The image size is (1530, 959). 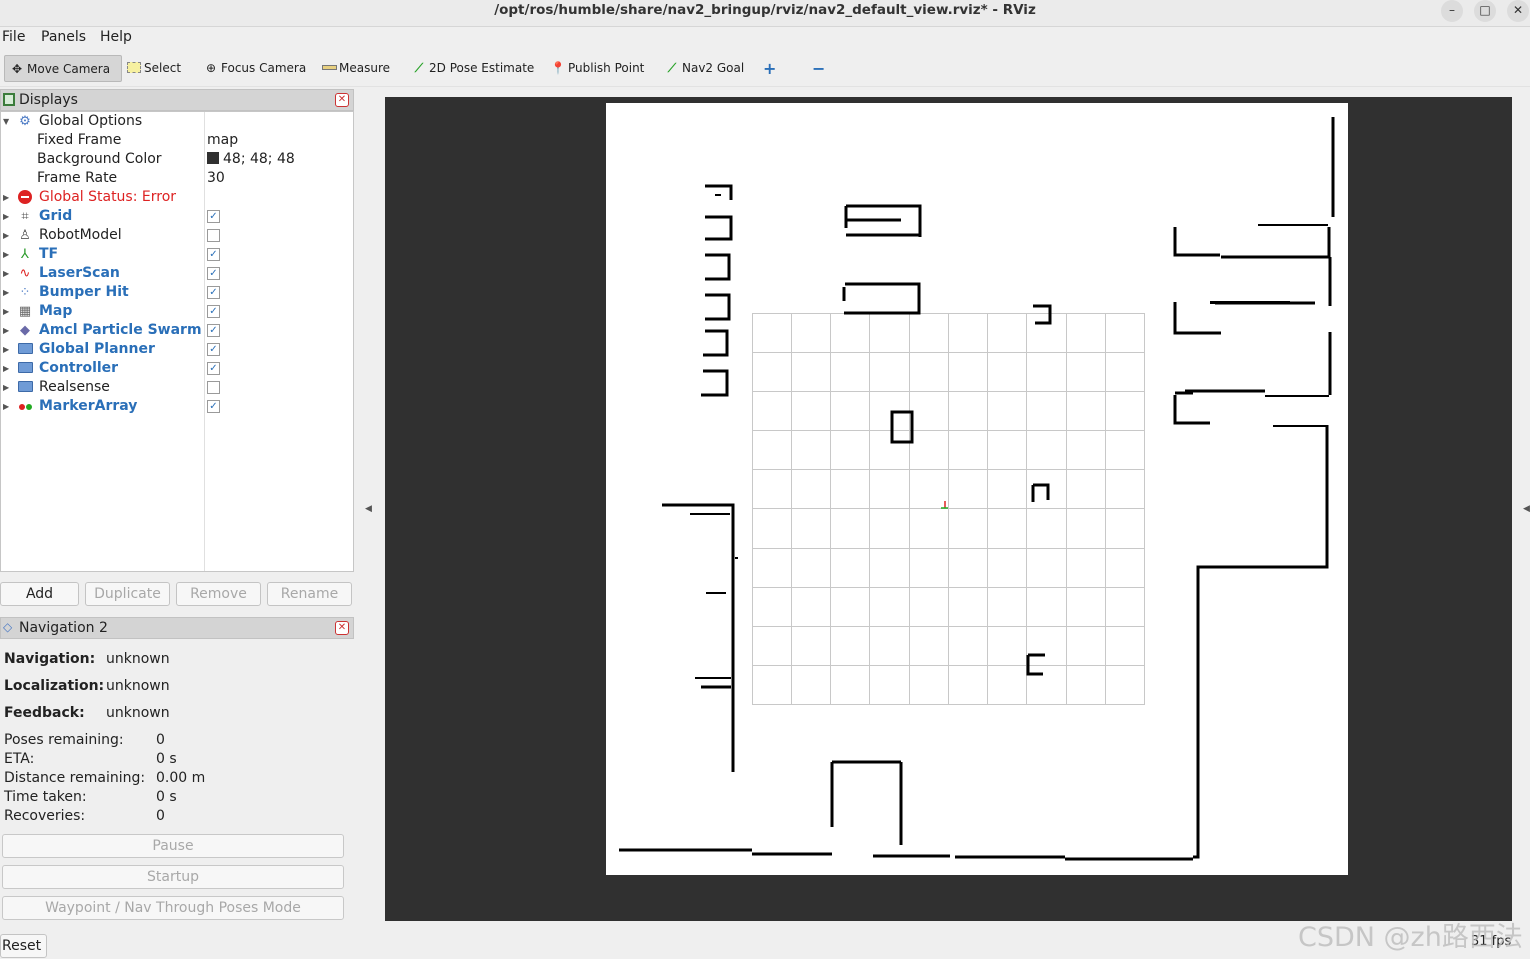 I want to click on tree-row-laserscan: ▶ ∿ LaserScan ✓, so click(x=177, y=273).